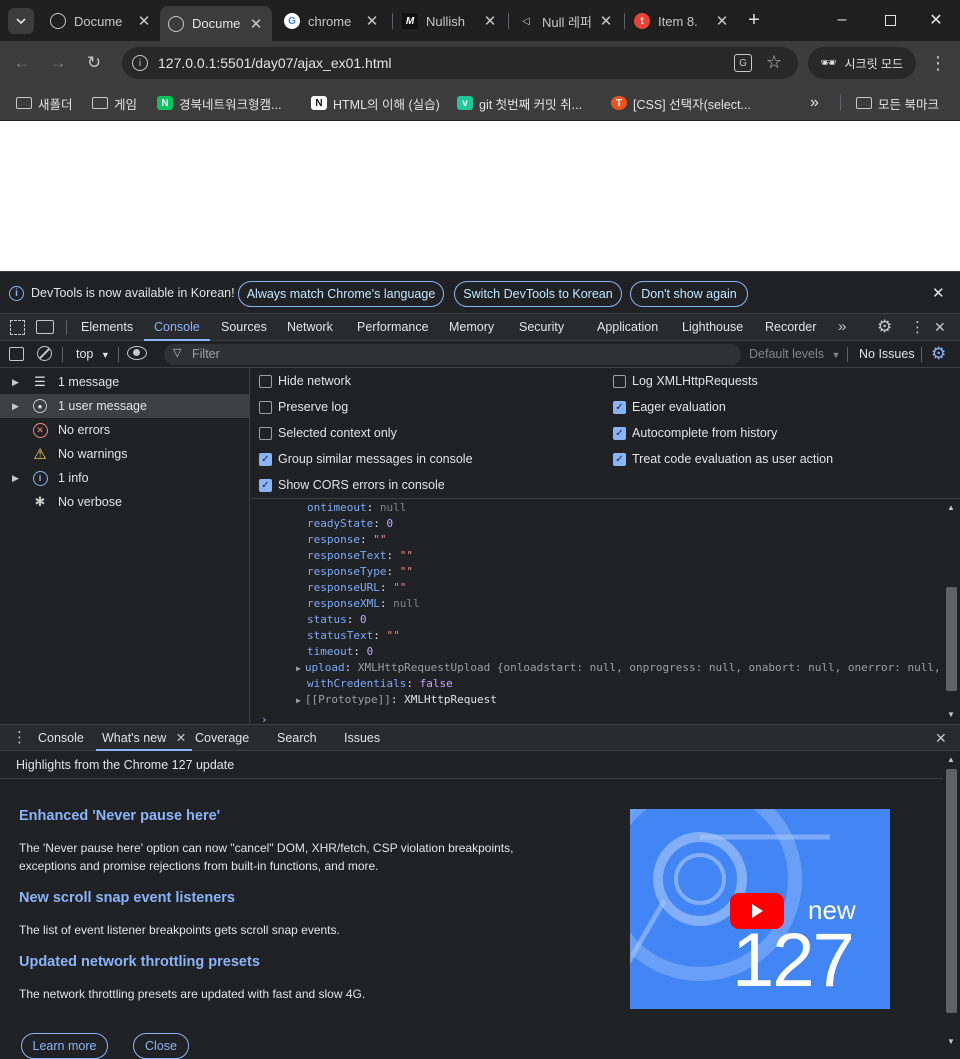  Describe the element at coordinates (375, 103) in the screenshot. I see `bookmark-html: N HTML의 이해 (실습)` at that location.